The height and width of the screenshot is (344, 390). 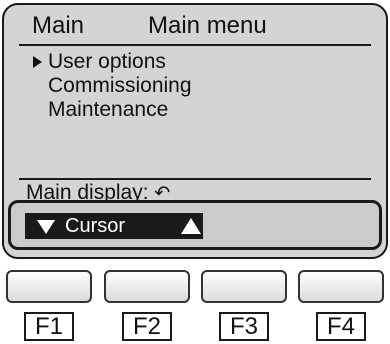 I want to click on f2-label: F2, so click(x=147, y=326).